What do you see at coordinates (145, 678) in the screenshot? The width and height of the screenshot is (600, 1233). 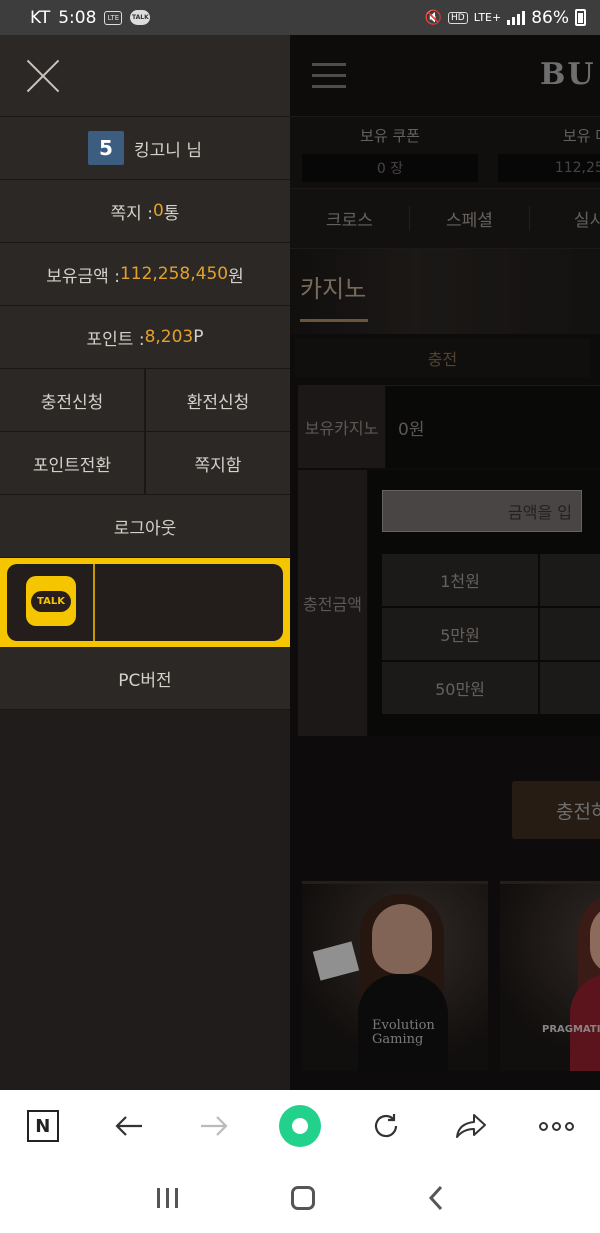 I see `pc-version-button: PC버전` at bounding box center [145, 678].